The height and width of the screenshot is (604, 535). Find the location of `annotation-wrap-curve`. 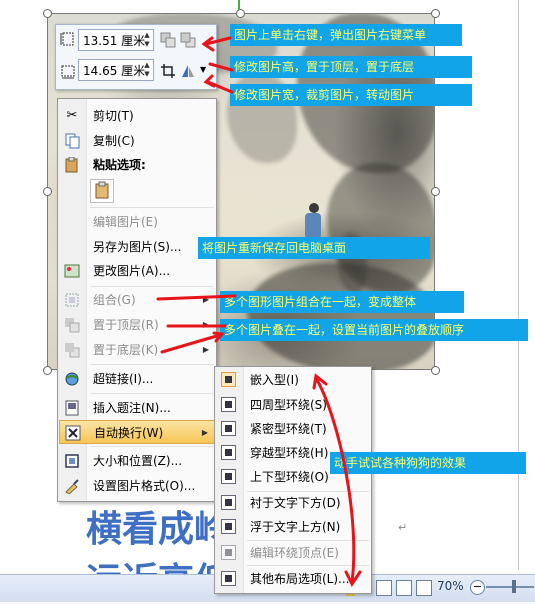

annotation-wrap-curve is located at coordinates (335, 480).